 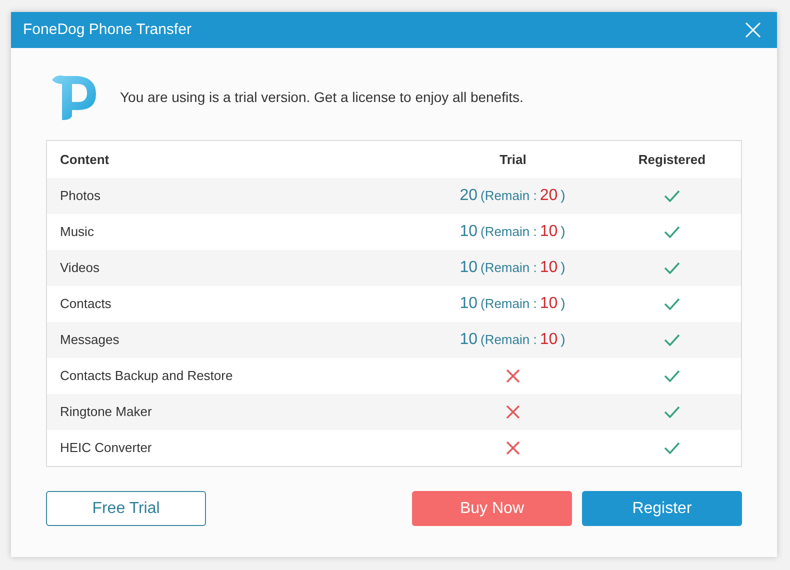 What do you see at coordinates (107, 30) in the screenshot?
I see `window-title: FoneDog Phone Transfer` at bounding box center [107, 30].